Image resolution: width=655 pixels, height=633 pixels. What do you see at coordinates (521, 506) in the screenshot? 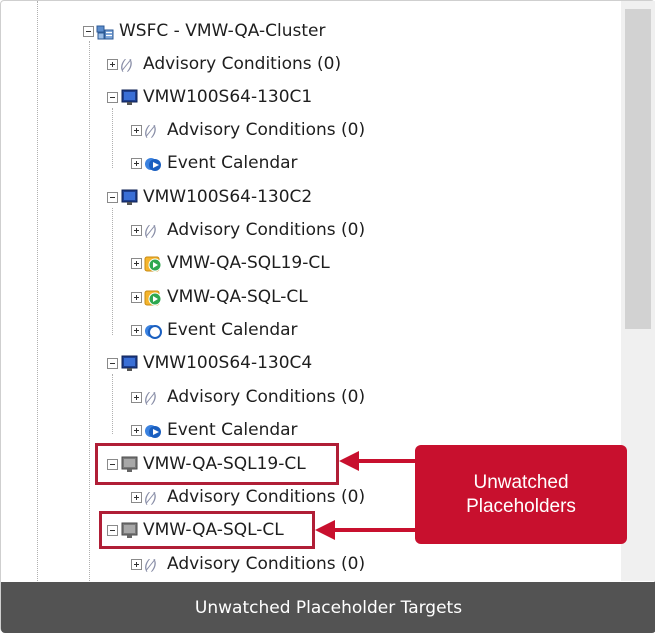
I see `callout-line: Placeholders` at bounding box center [521, 506].